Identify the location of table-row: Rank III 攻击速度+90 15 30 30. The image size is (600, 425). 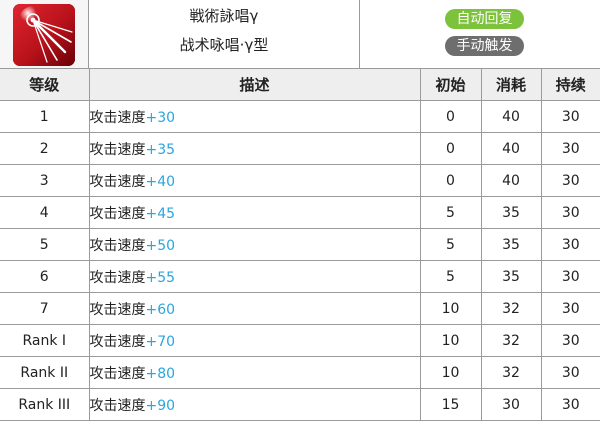
(300, 404).